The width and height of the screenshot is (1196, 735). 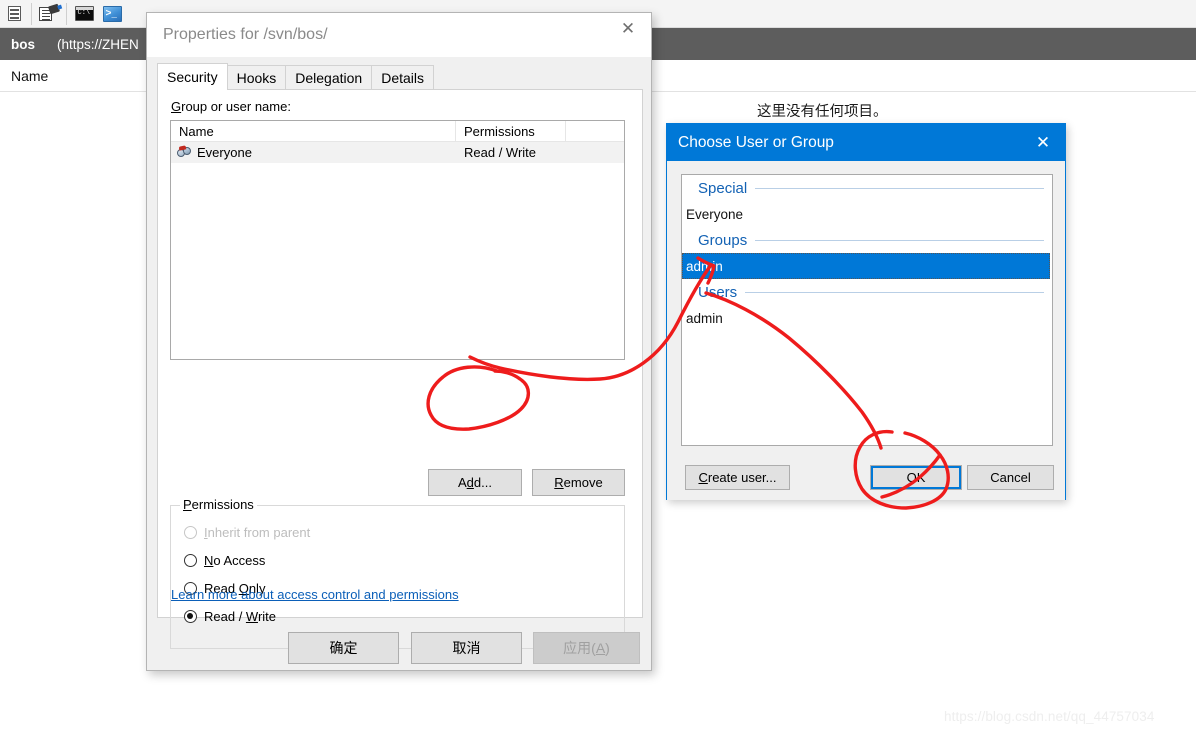 I want to click on category-label: Special, so click(x=723, y=188).